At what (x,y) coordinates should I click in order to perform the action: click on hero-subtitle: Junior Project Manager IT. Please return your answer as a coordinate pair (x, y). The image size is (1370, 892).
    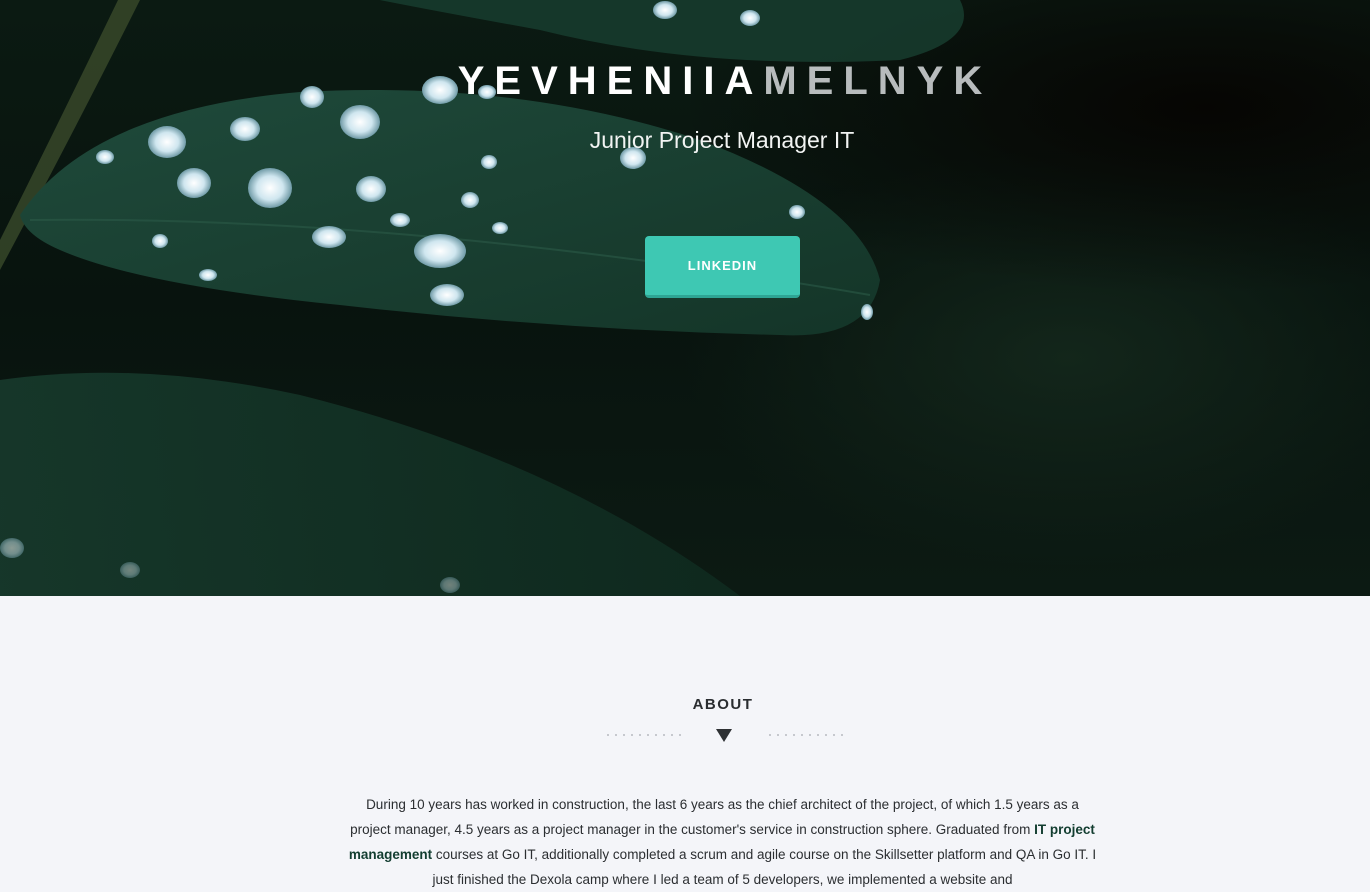
    Looking at the image, I should click on (722, 140).